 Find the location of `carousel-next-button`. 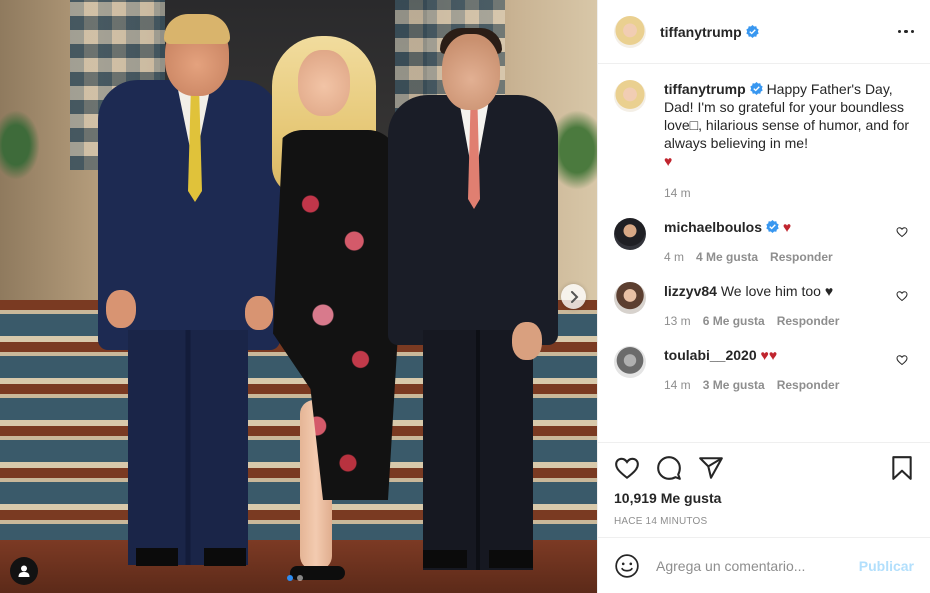

carousel-next-button is located at coordinates (573, 296).